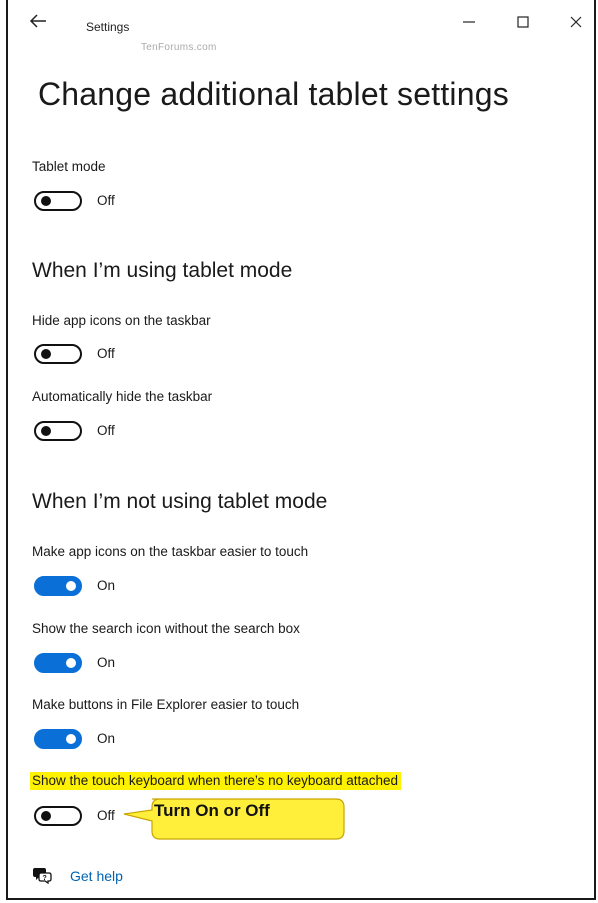 The width and height of the screenshot is (598, 903). What do you see at coordinates (523, 22) in the screenshot?
I see `maximize-icon` at bounding box center [523, 22].